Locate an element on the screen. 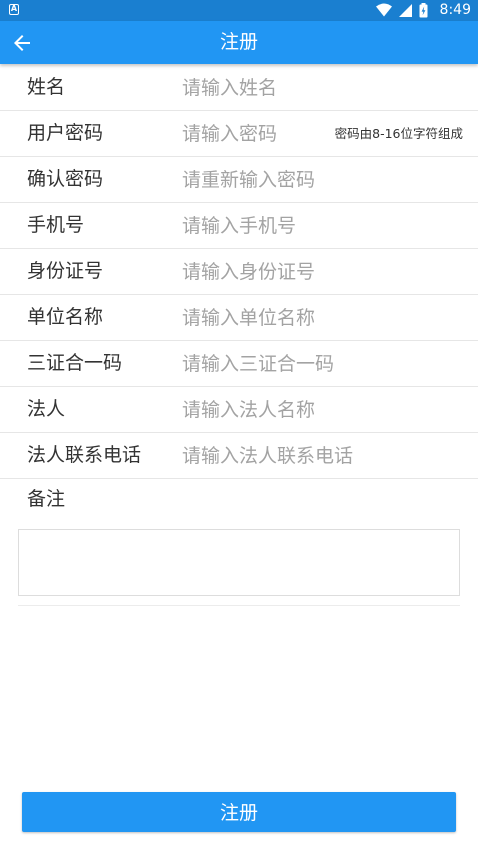  notification-icon: A is located at coordinates (14, 9).